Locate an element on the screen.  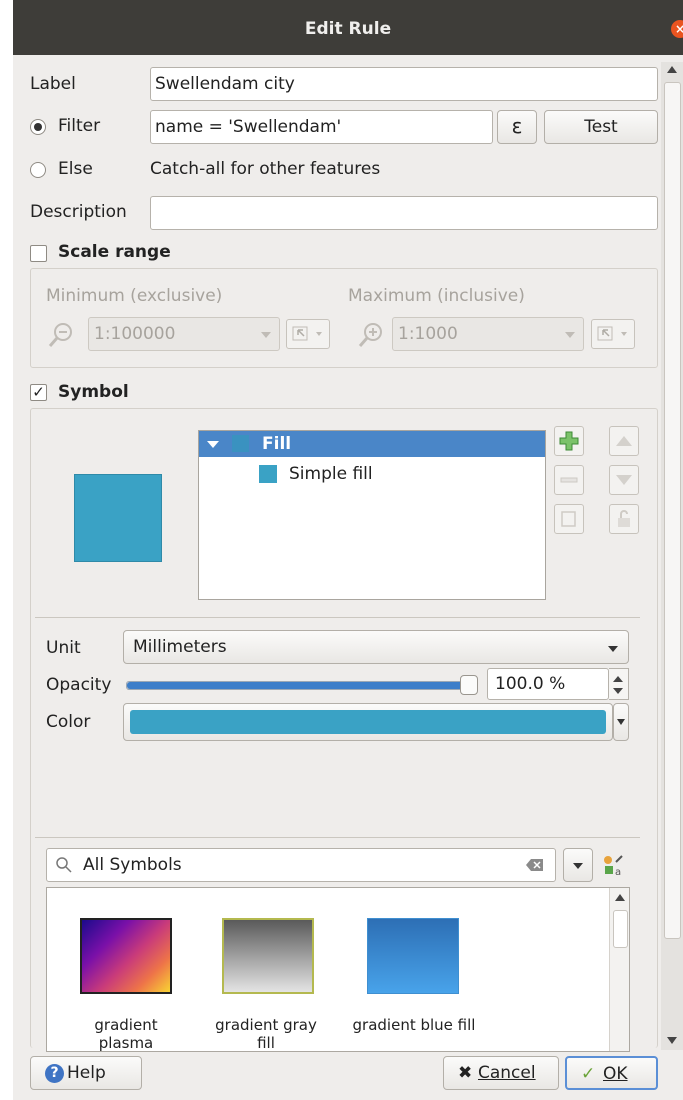
arrow-down-icon is located at coordinates (624, 480).